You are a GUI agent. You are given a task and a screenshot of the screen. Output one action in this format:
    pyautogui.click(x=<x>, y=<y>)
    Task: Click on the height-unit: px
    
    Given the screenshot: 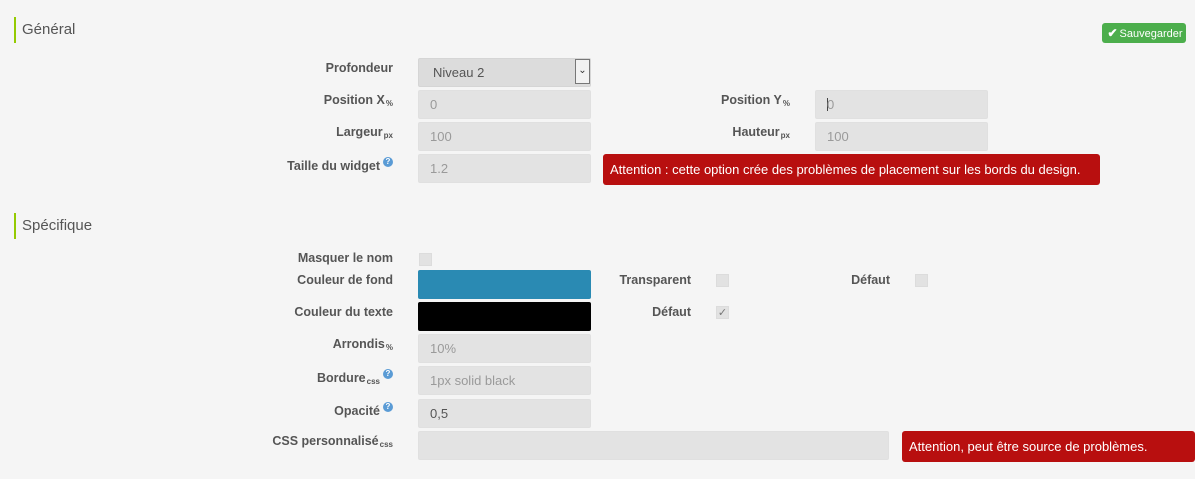 What is the action you would take?
    pyautogui.click(x=785, y=135)
    